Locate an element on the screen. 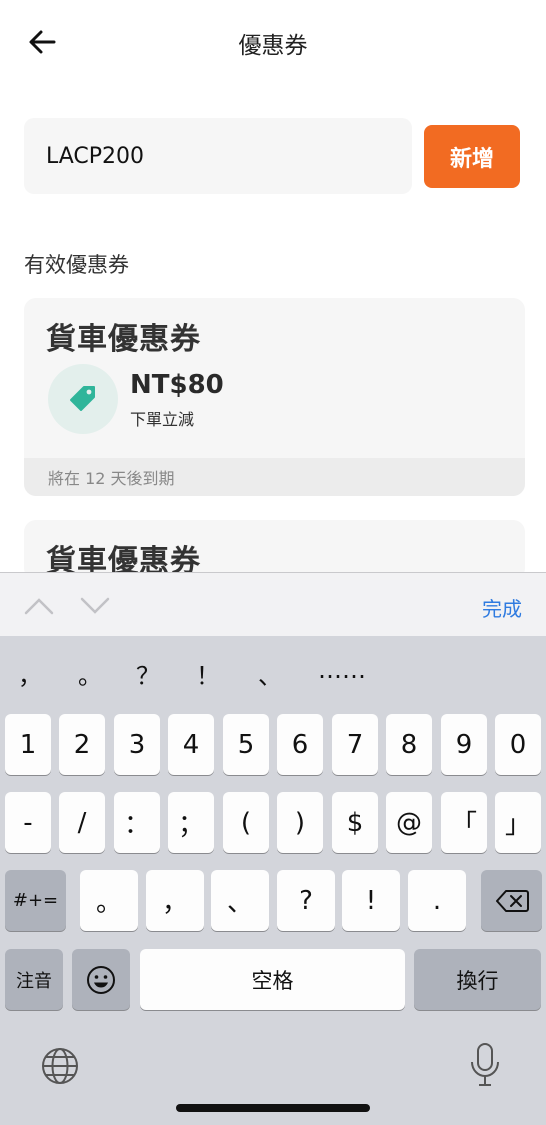  key-6: 6 is located at coordinates (300, 744).